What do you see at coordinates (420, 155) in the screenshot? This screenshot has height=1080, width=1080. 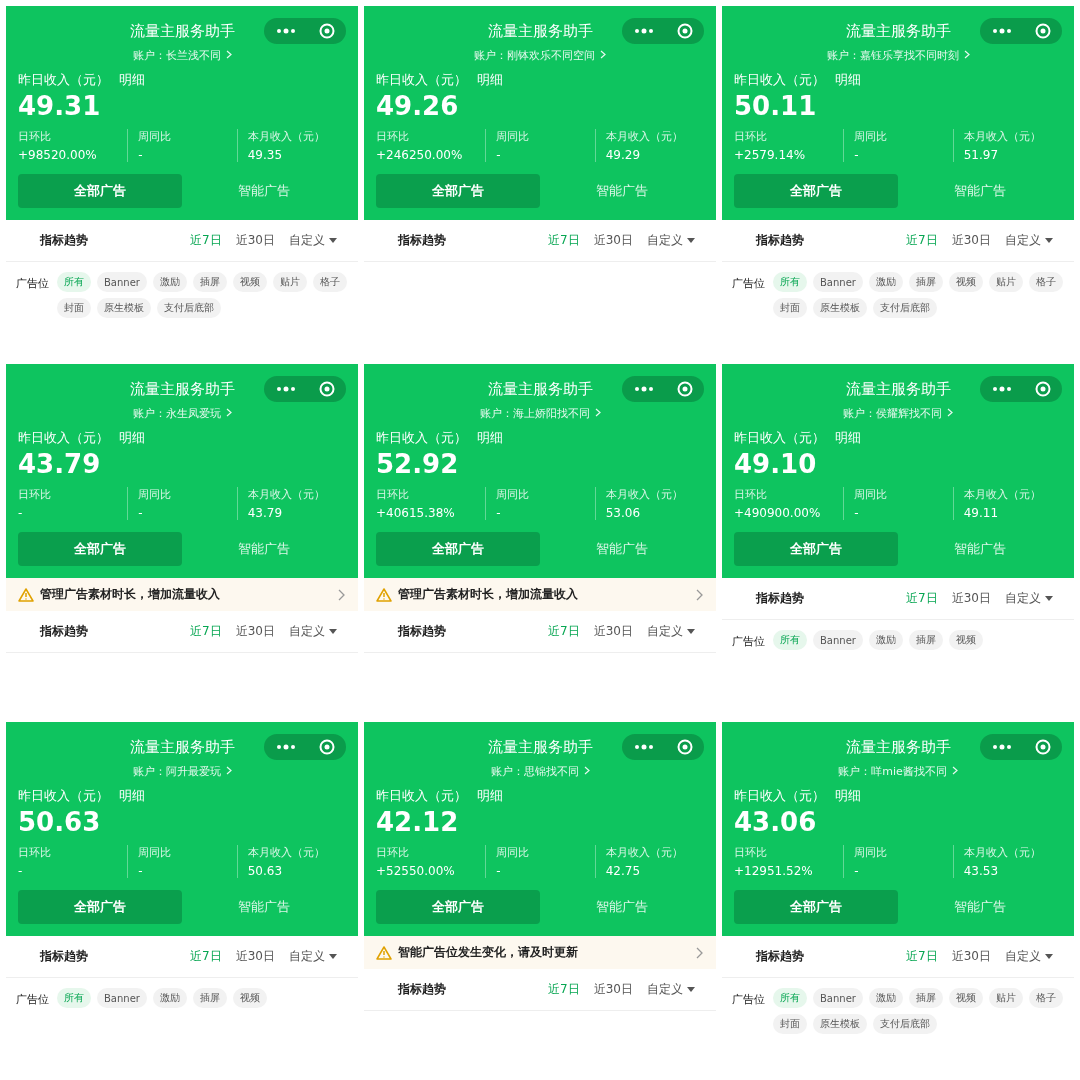 I see `stat-value: +246250.00%` at bounding box center [420, 155].